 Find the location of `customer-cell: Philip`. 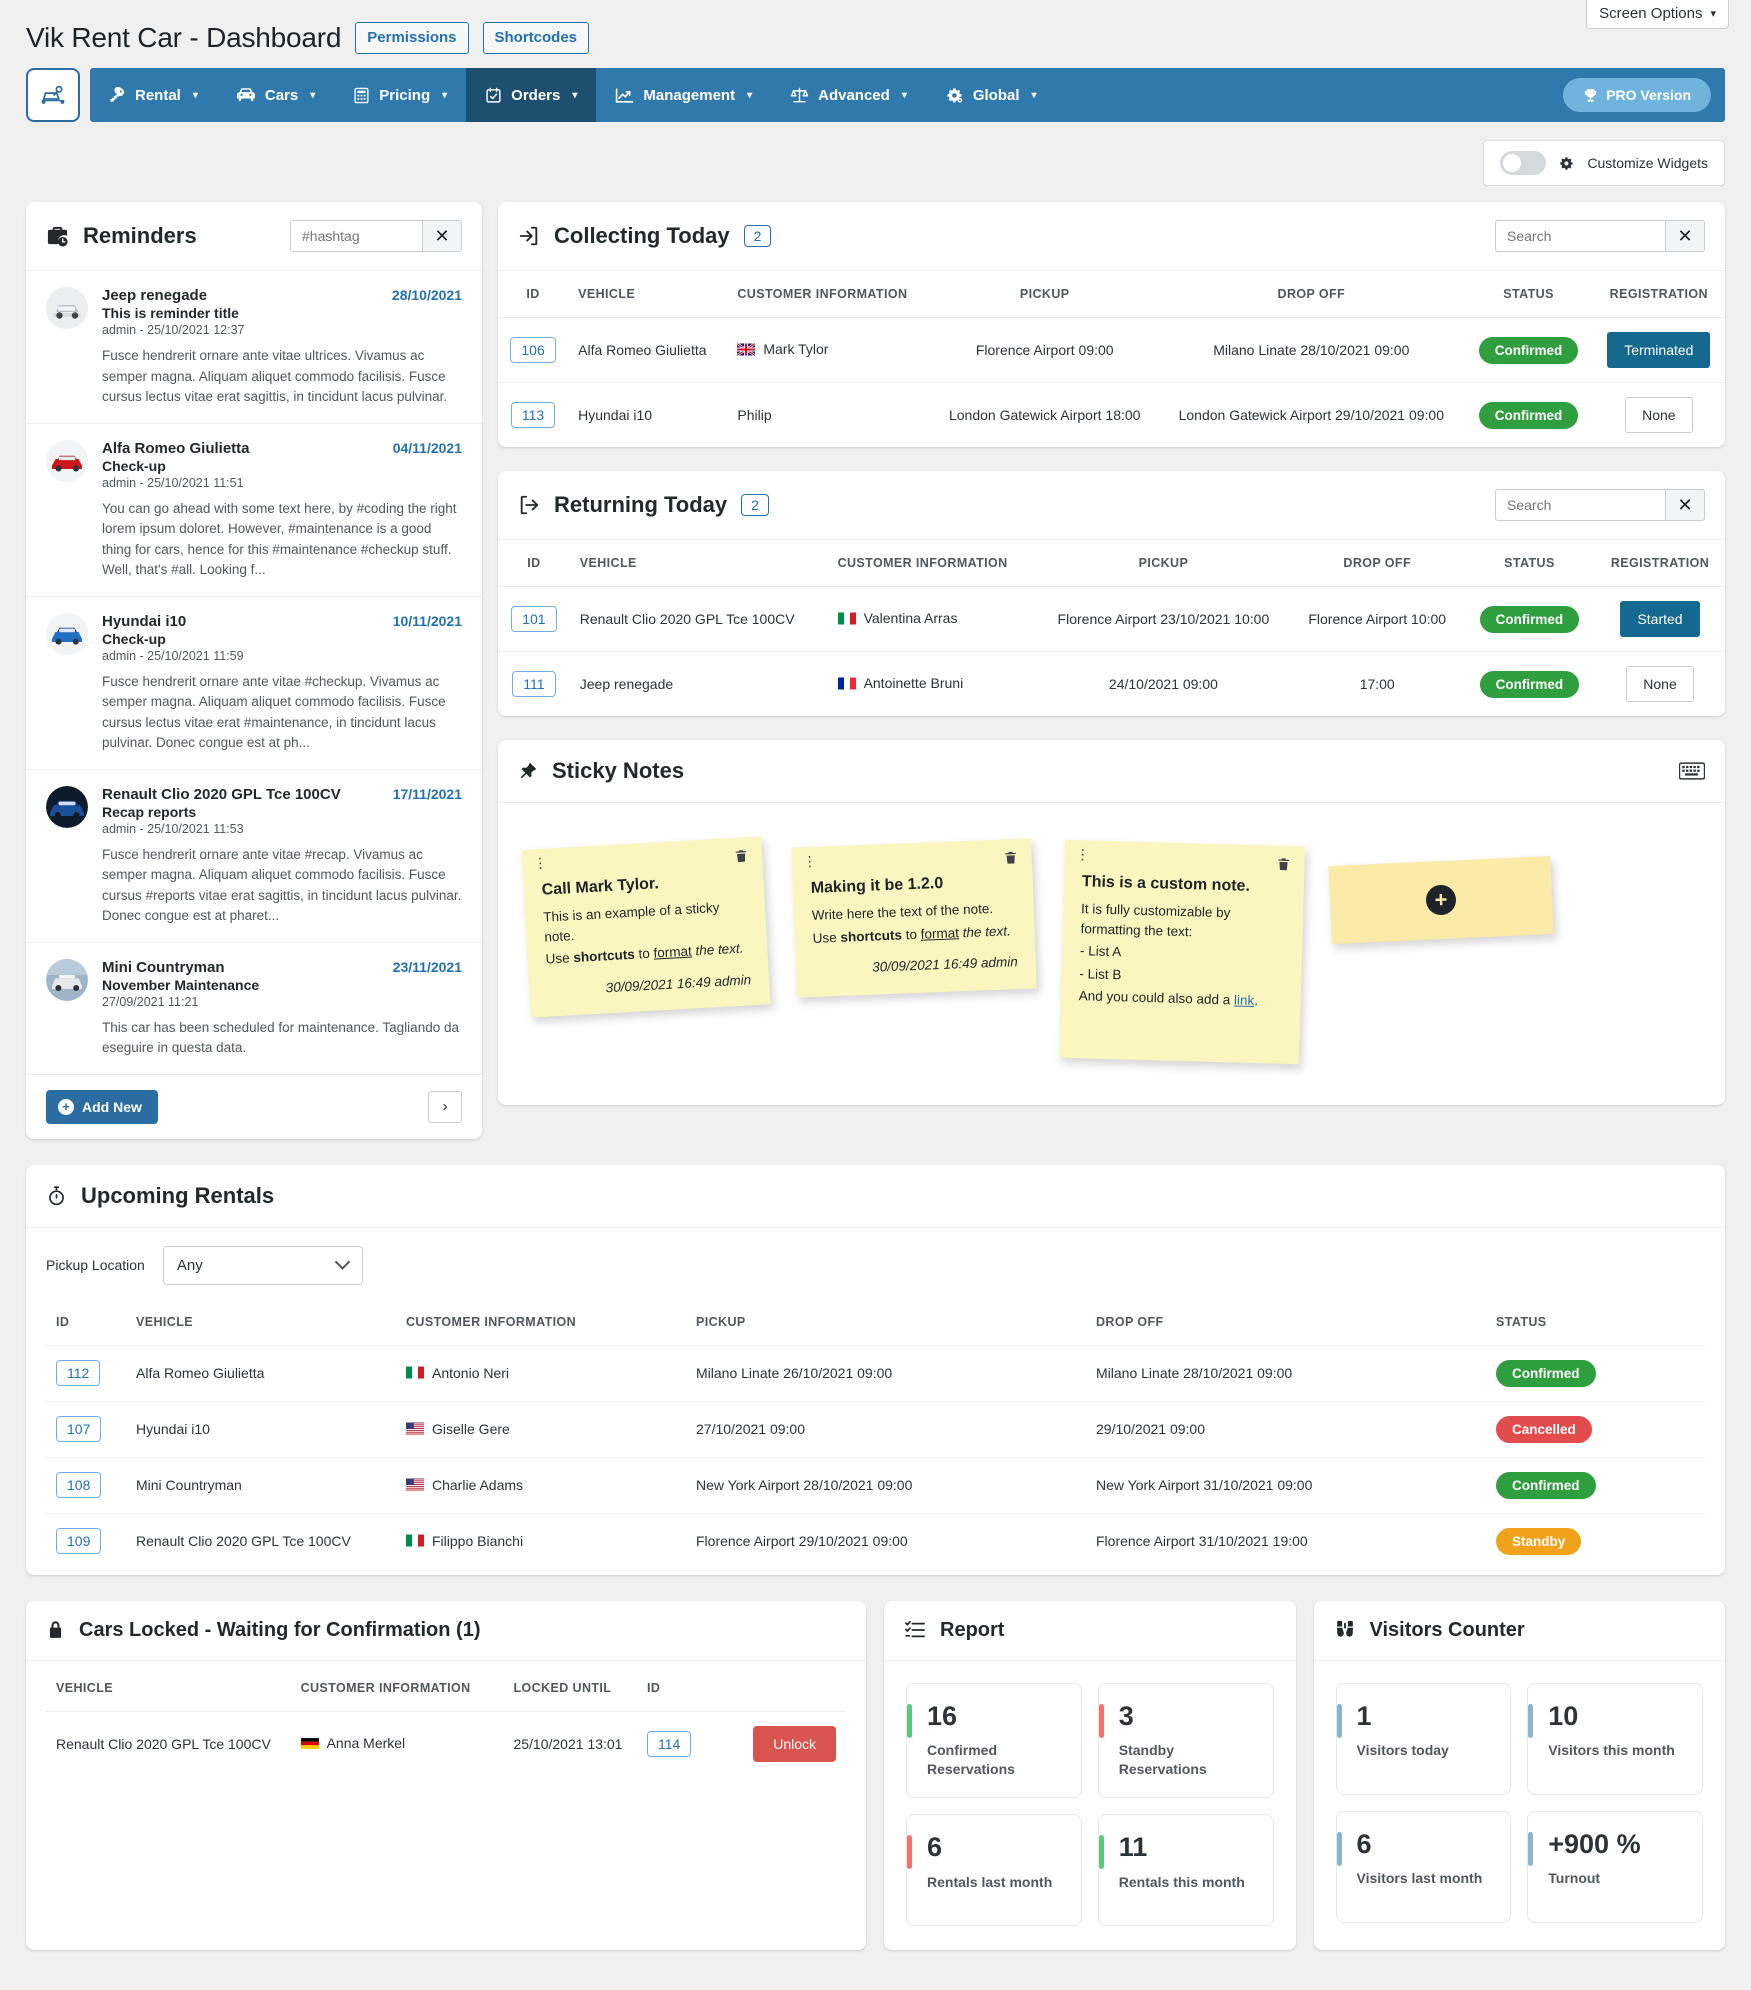

customer-cell: Philip is located at coordinates (754, 415).